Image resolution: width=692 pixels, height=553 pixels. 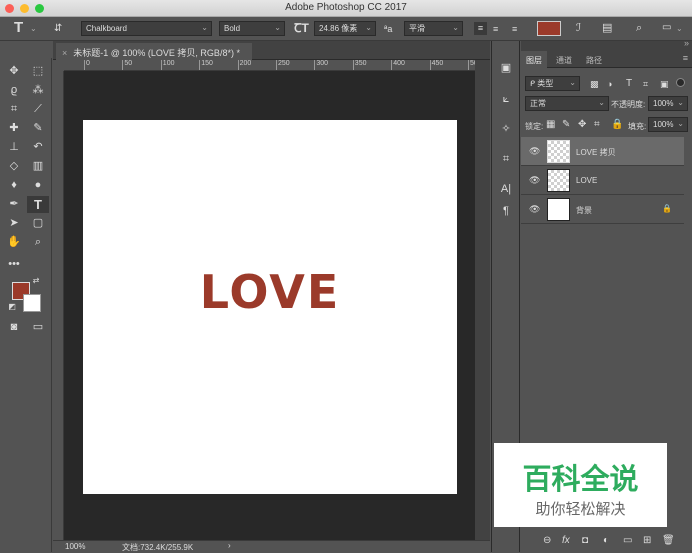 What do you see at coordinates (433, 28) in the screenshot?
I see `antialias-select: 平滑 ⌄` at bounding box center [433, 28].